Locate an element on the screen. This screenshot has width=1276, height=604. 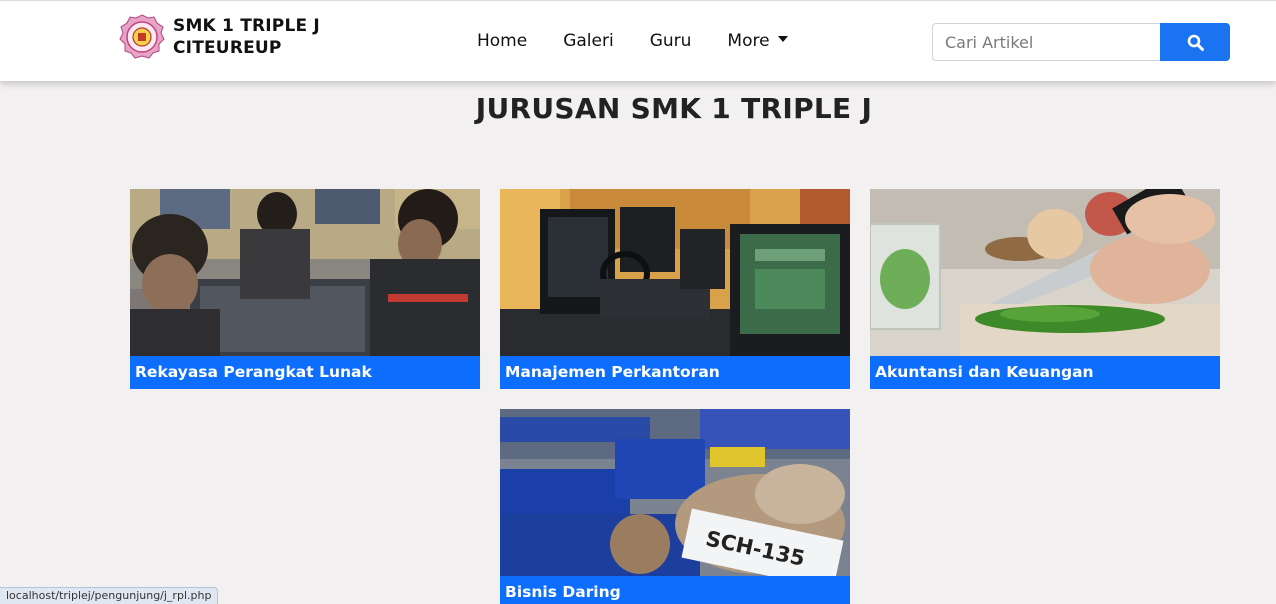
card-caption: Rekayasa Perangkat Lunak is located at coordinates (305, 372).